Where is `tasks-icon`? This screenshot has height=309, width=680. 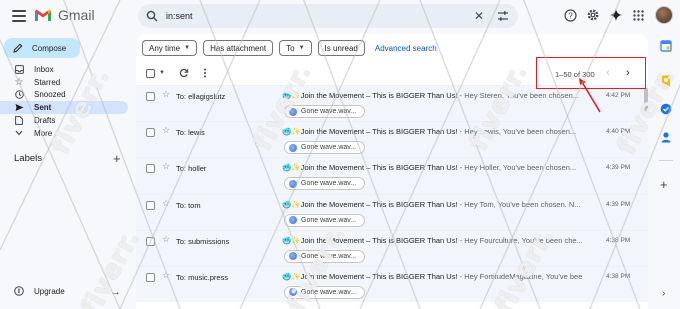 tasks-icon is located at coordinates (666, 109).